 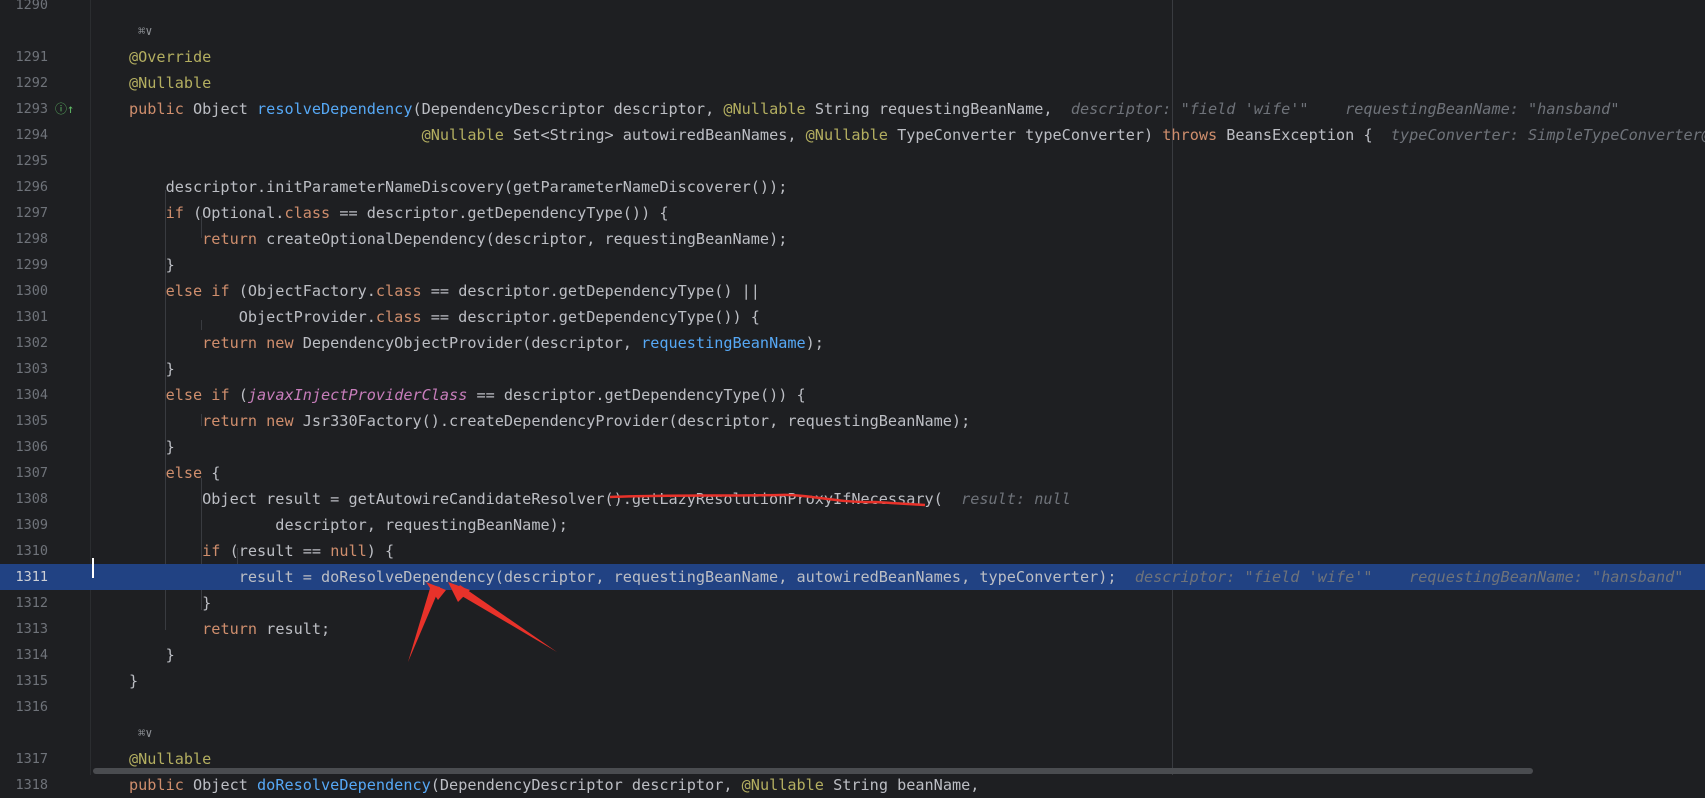 What do you see at coordinates (24, 603) in the screenshot?
I see `line-number: 1312` at bounding box center [24, 603].